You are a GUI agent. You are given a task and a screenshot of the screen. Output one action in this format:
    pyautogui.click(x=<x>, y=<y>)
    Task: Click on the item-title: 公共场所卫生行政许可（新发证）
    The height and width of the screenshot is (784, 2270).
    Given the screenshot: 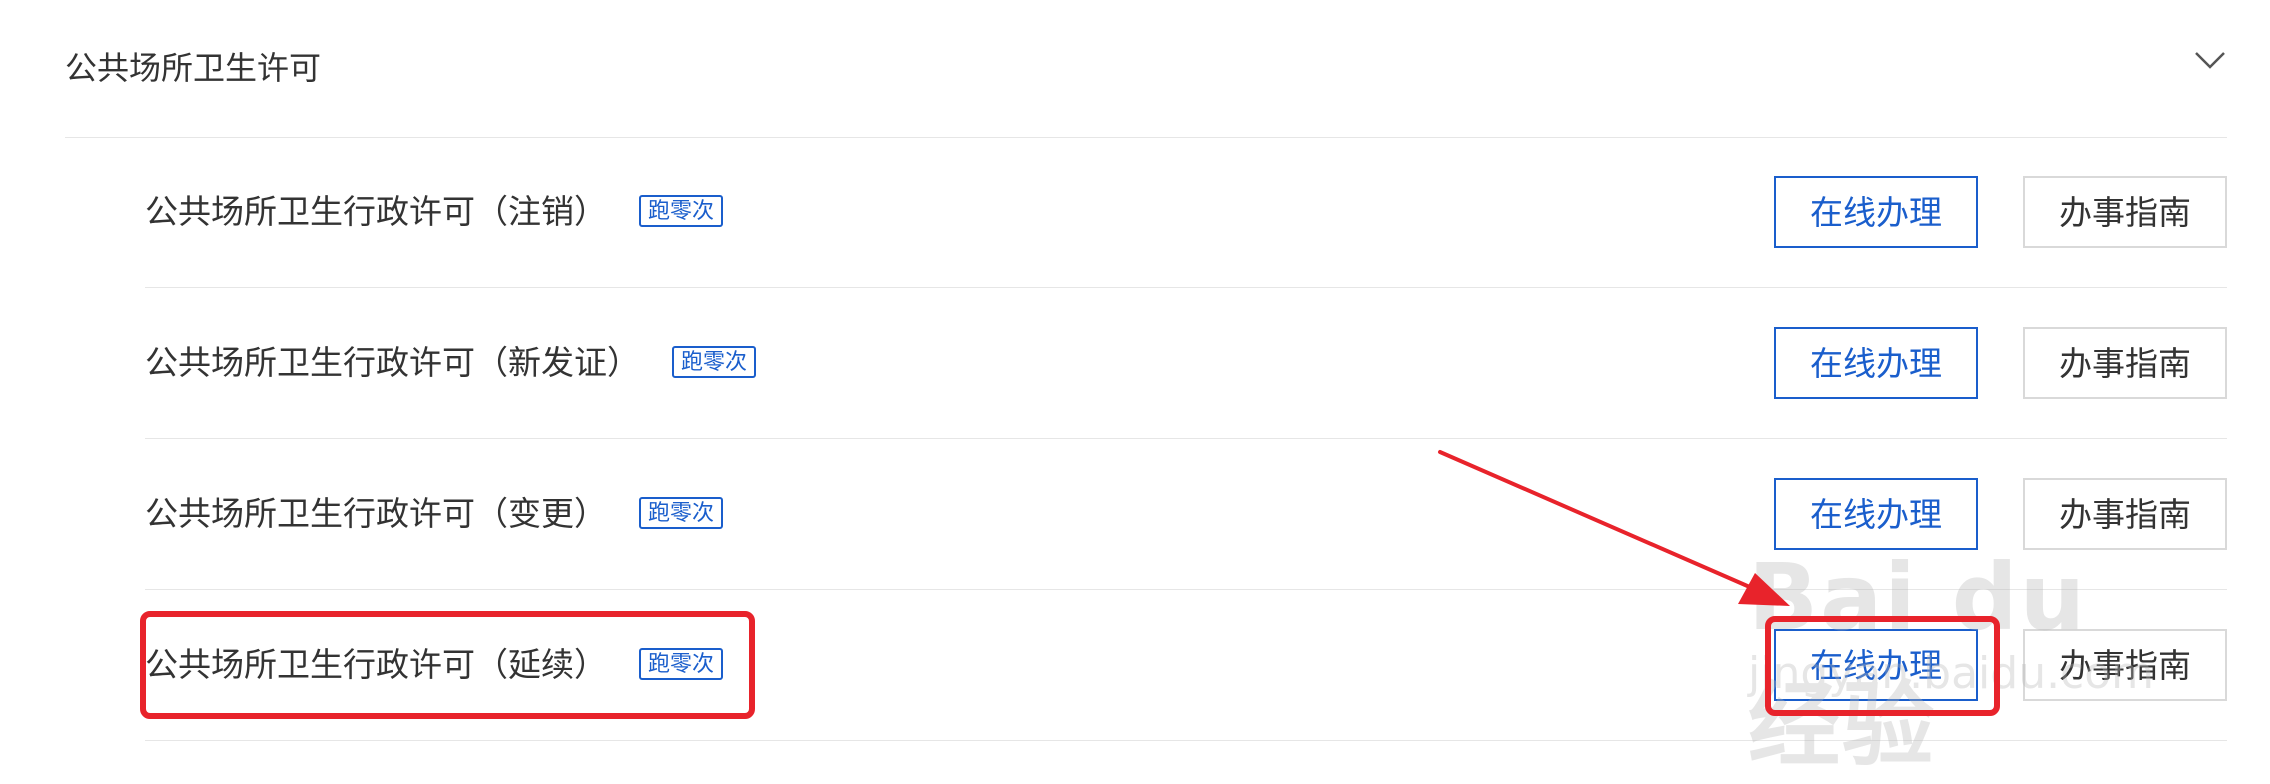 What is the action you would take?
    pyautogui.click(x=392, y=362)
    